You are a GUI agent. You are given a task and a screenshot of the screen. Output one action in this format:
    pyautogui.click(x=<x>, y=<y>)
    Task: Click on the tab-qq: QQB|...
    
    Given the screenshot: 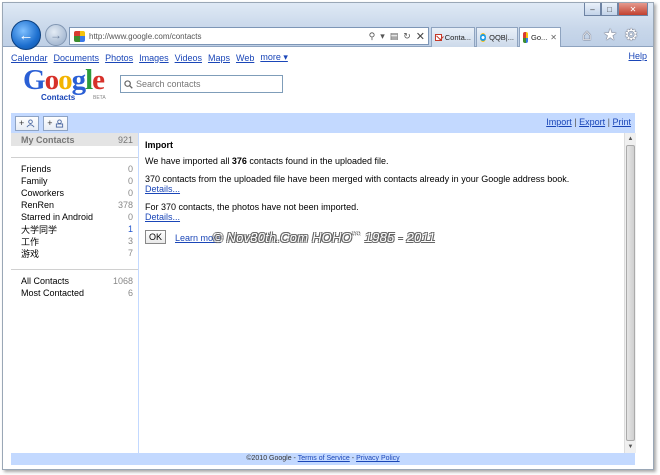 What is the action you would take?
    pyautogui.click(x=497, y=37)
    